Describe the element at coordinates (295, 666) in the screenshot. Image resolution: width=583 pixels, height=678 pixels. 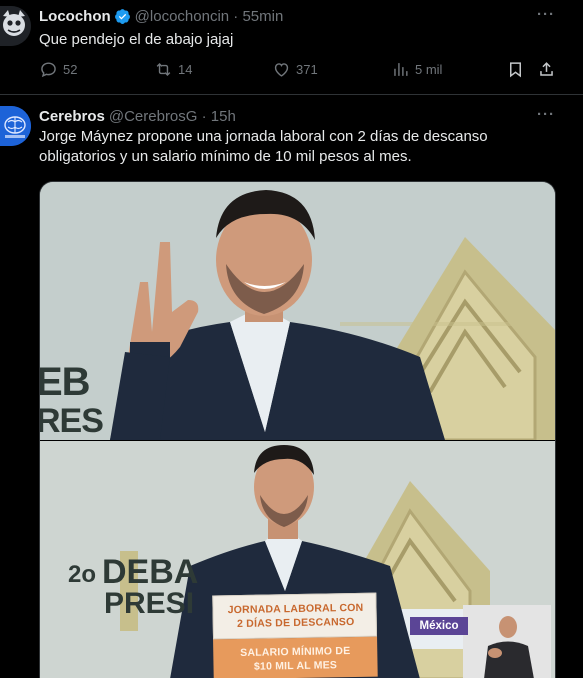
I see `sign-line: $10 MIL AL MES` at that location.